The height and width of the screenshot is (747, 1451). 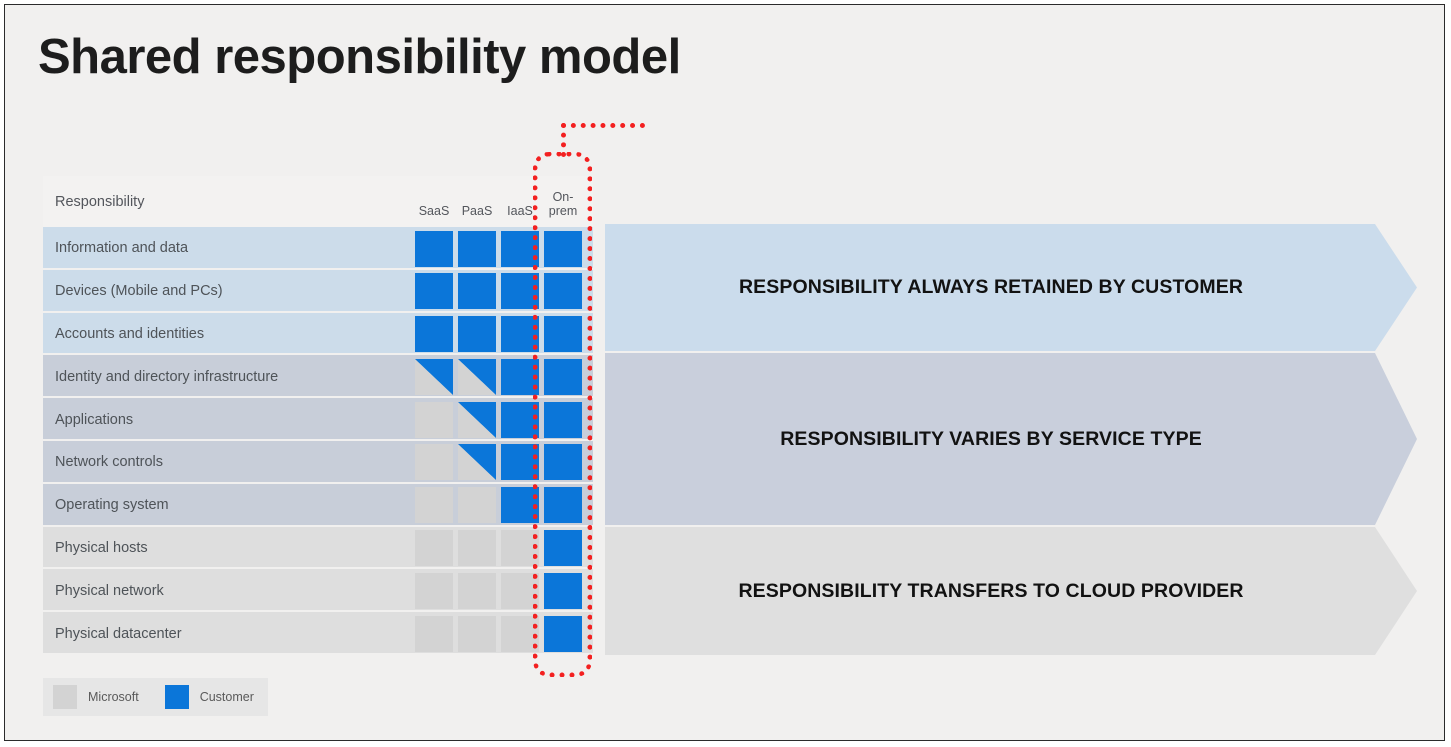 I want to click on row-label: Physical hosts, so click(x=101, y=547).